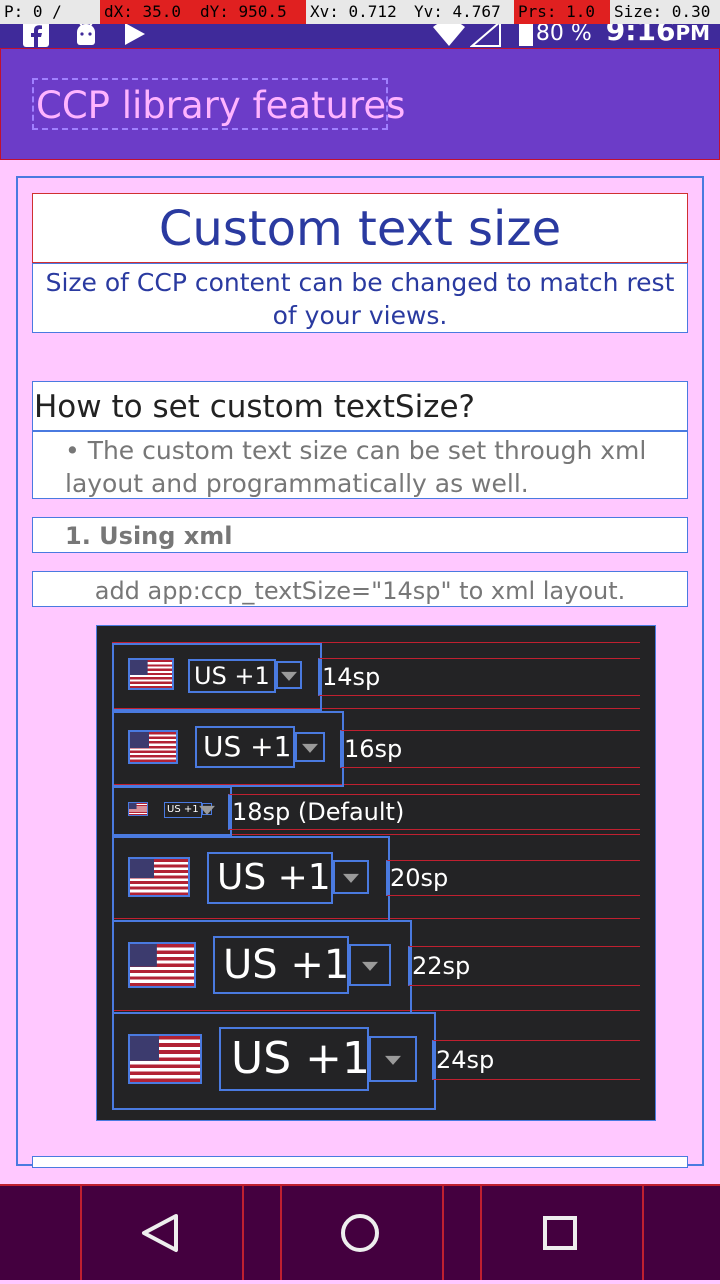 This screenshot has width=720, height=1284. I want to click on recents-icon, so click(560, 1233).